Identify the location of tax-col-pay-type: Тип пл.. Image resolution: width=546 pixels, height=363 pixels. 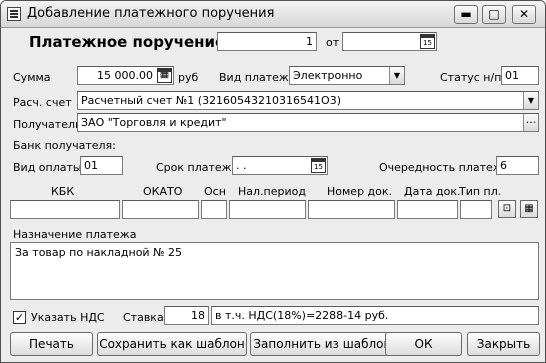
(480, 191).